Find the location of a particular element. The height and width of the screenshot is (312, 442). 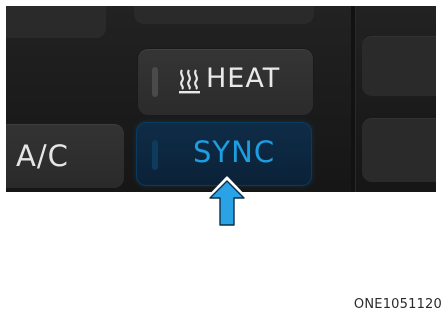

panel-divider is located at coordinates (353, 99).